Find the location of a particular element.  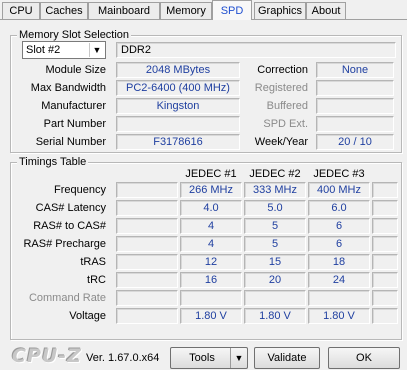

week-year-label: Week/Year is located at coordinates (281, 142).